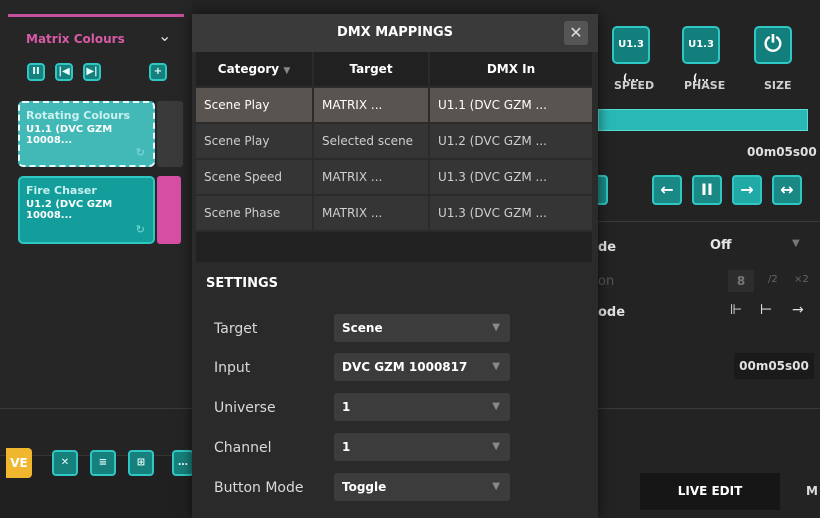  I want to click on mode-value: Off, so click(721, 245).